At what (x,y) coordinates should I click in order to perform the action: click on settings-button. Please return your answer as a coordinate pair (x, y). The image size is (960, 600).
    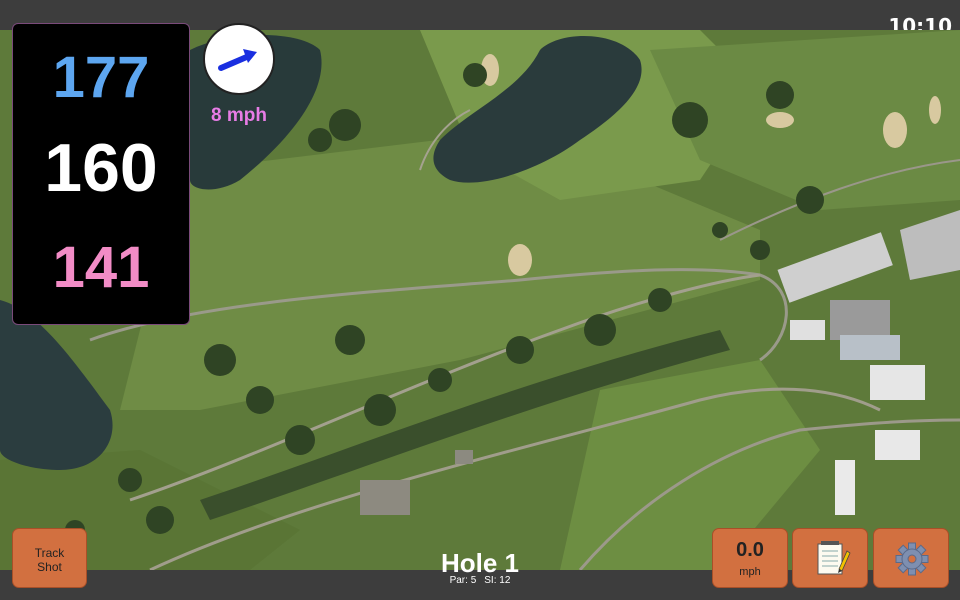
    Looking at the image, I should click on (911, 558).